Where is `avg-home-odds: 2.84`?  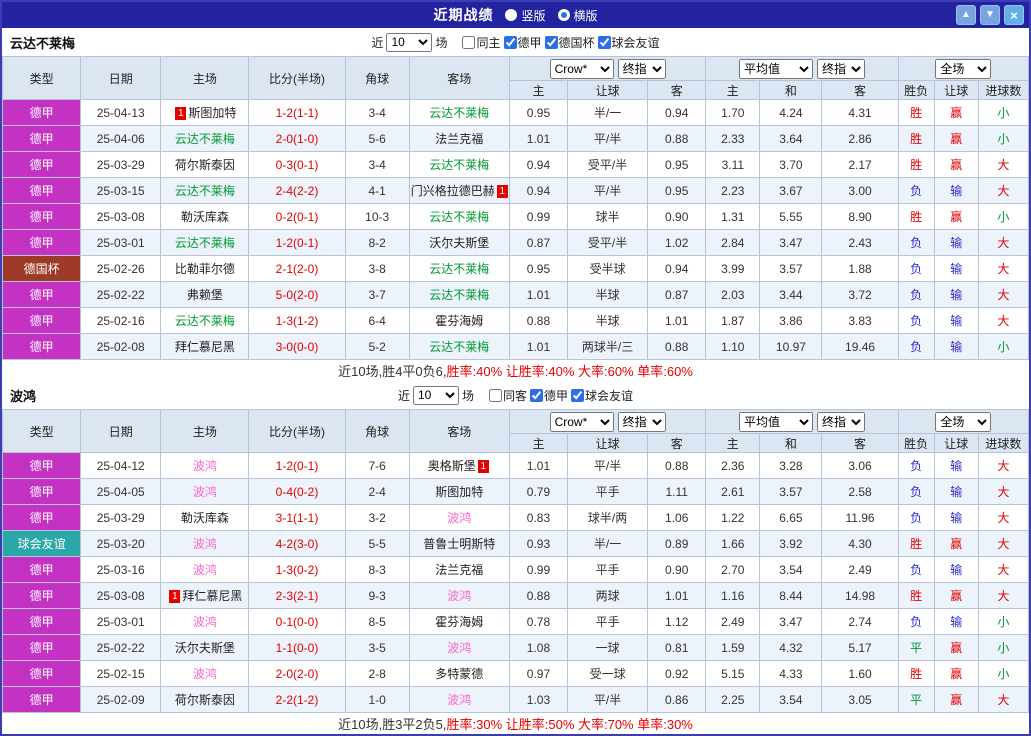 avg-home-odds: 2.84 is located at coordinates (733, 242).